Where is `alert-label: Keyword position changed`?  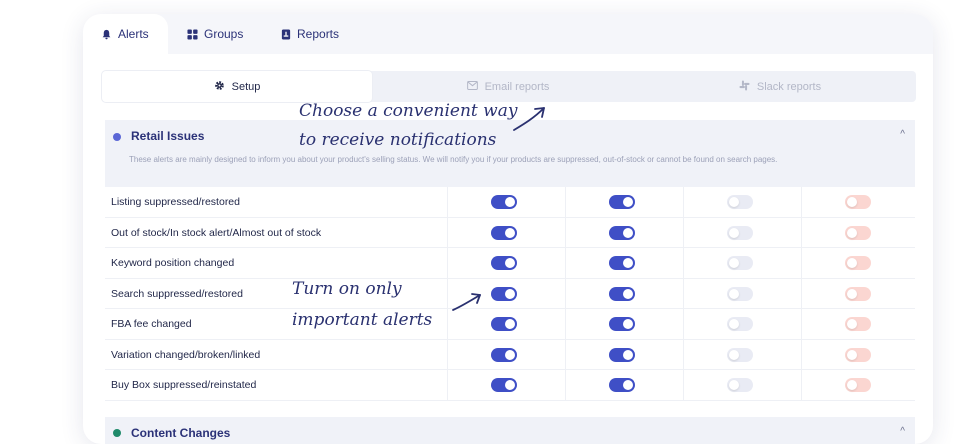 alert-label: Keyword position changed is located at coordinates (173, 263).